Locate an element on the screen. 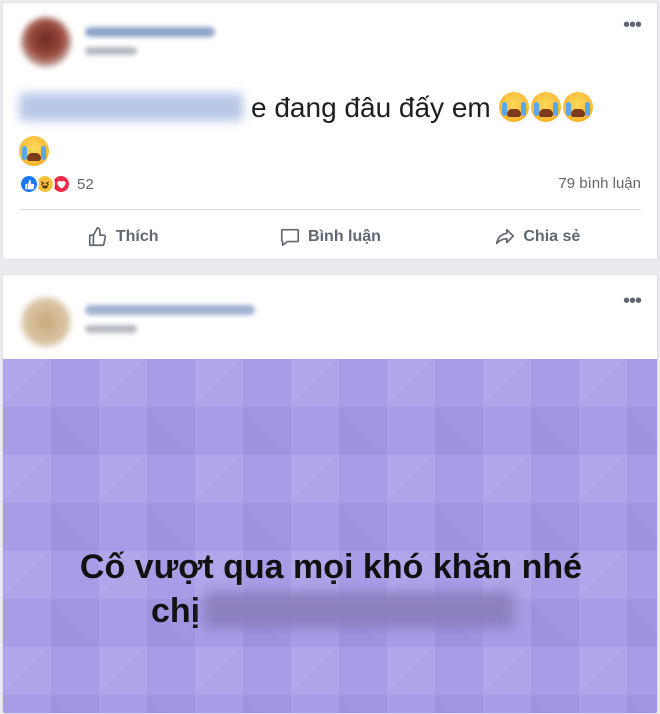 The height and width of the screenshot is (714, 660). share-arrow-icon is located at coordinates (505, 236).